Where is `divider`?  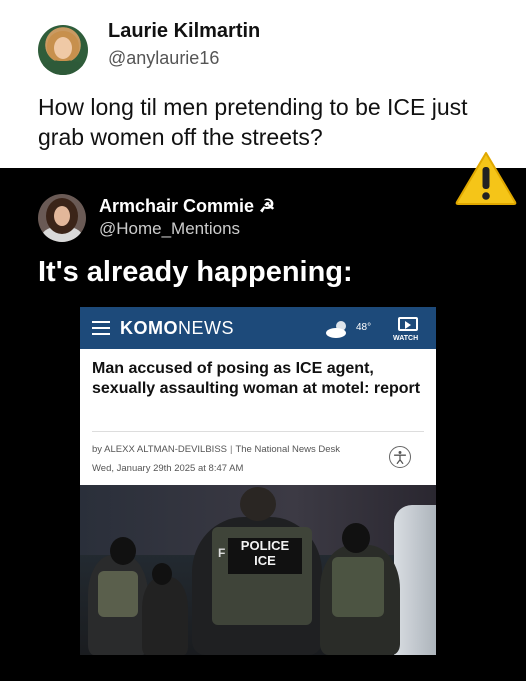 divider is located at coordinates (258, 431).